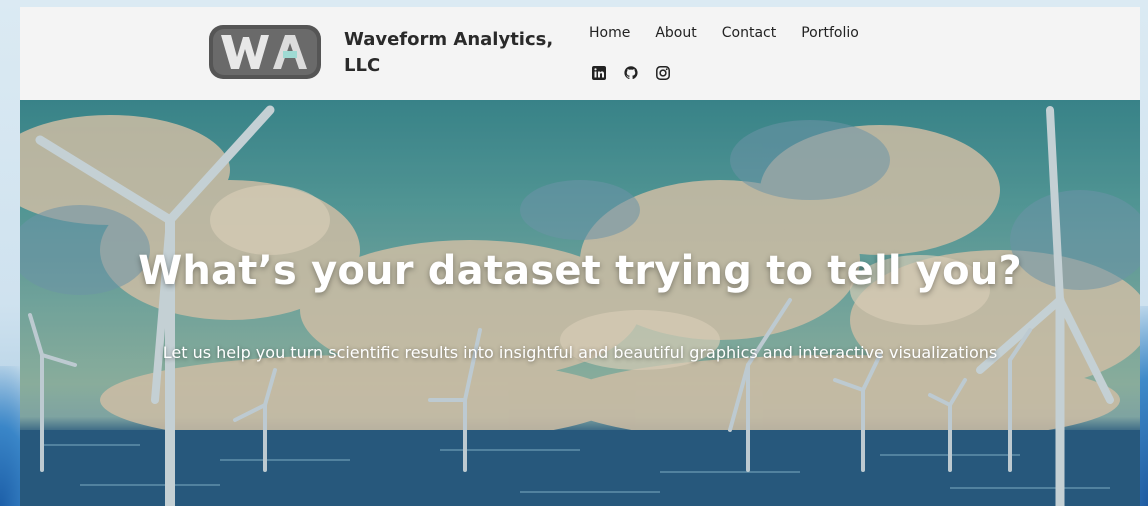  I want to click on nav-portfolio: Portfolio, so click(830, 33).